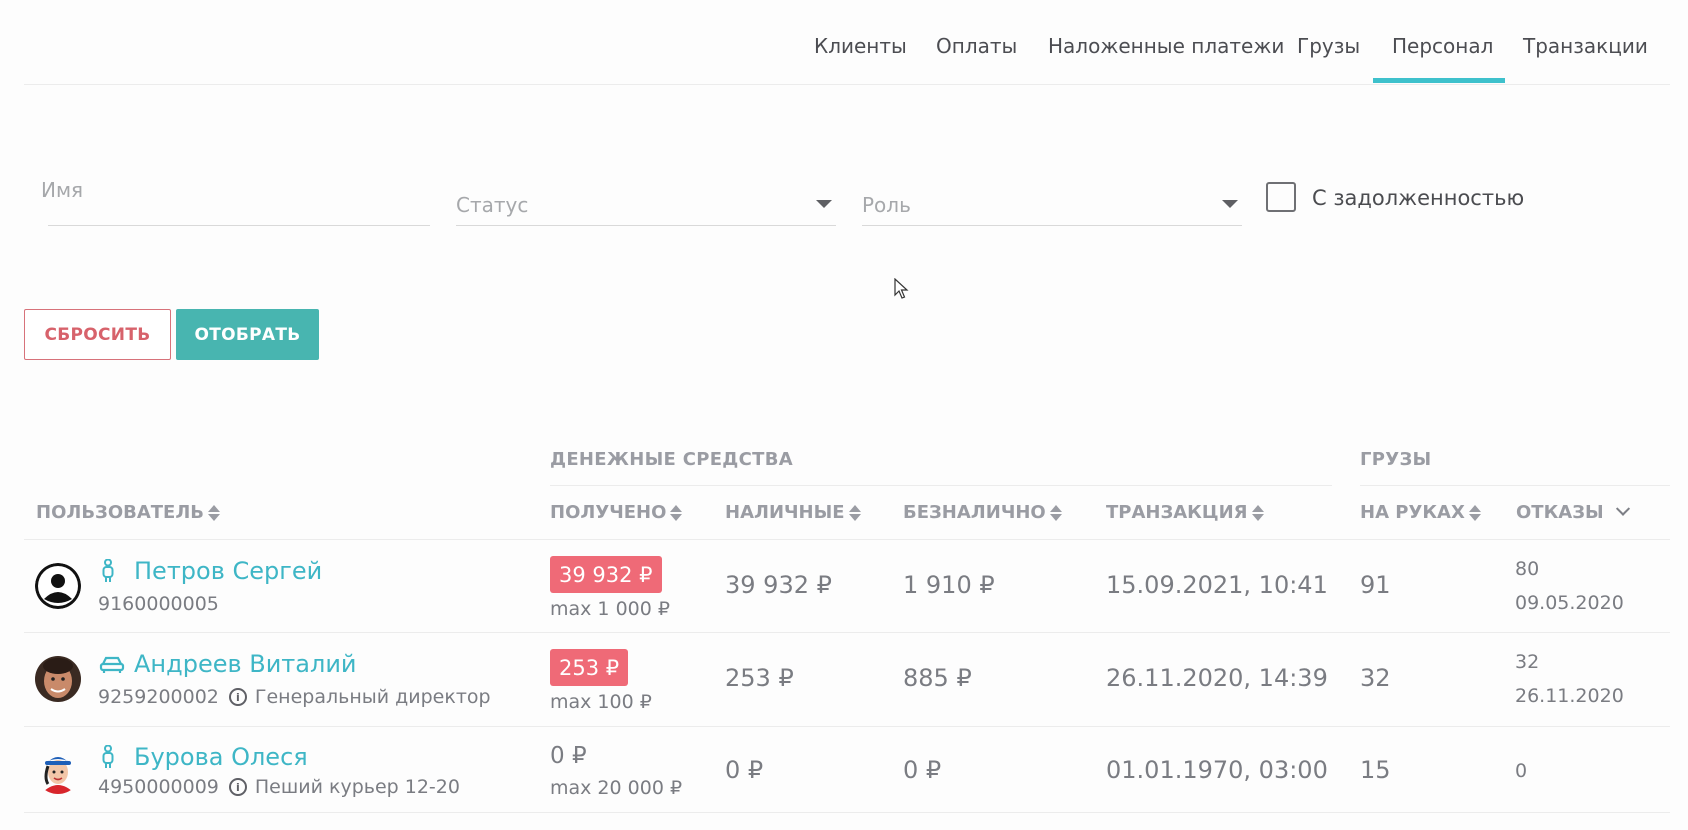  I want to click on refusals-count: 32, so click(1527, 662).